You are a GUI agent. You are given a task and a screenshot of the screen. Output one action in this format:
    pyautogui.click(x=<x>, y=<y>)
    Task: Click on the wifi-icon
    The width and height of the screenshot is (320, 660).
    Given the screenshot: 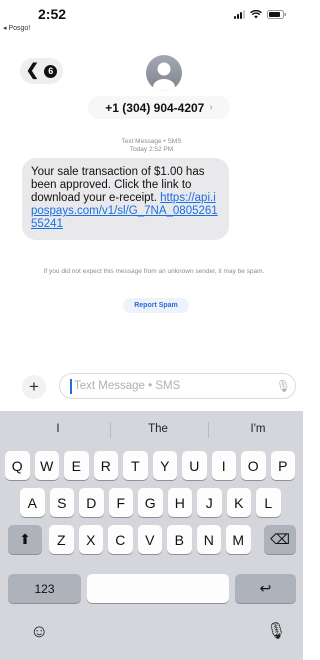 What is the action you would take?
    pyautogui.click(x=256, y=14)
    